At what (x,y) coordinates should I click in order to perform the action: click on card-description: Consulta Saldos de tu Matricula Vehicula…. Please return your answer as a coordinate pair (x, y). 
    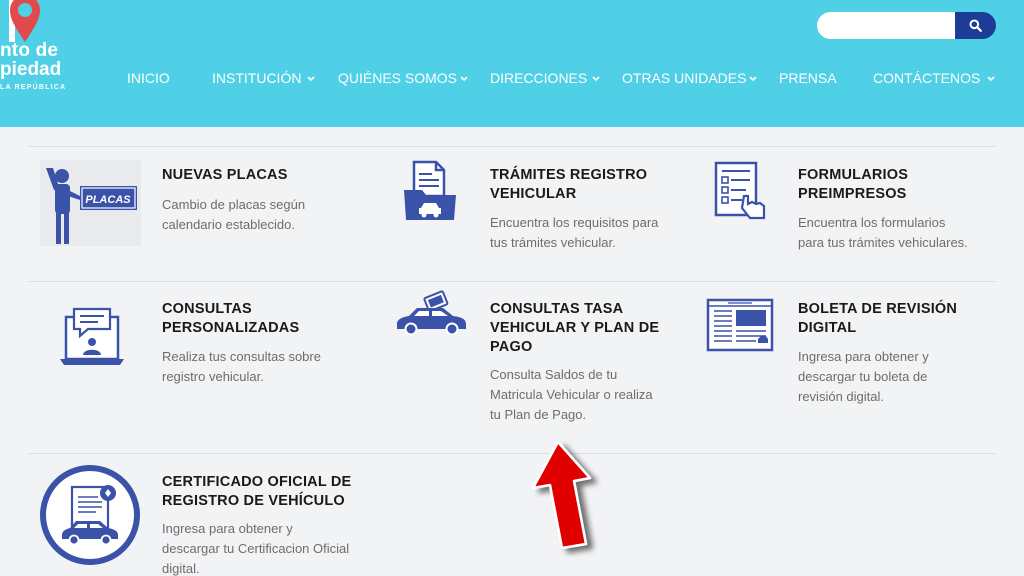
    Looking at the image, I should click on (571, 394).